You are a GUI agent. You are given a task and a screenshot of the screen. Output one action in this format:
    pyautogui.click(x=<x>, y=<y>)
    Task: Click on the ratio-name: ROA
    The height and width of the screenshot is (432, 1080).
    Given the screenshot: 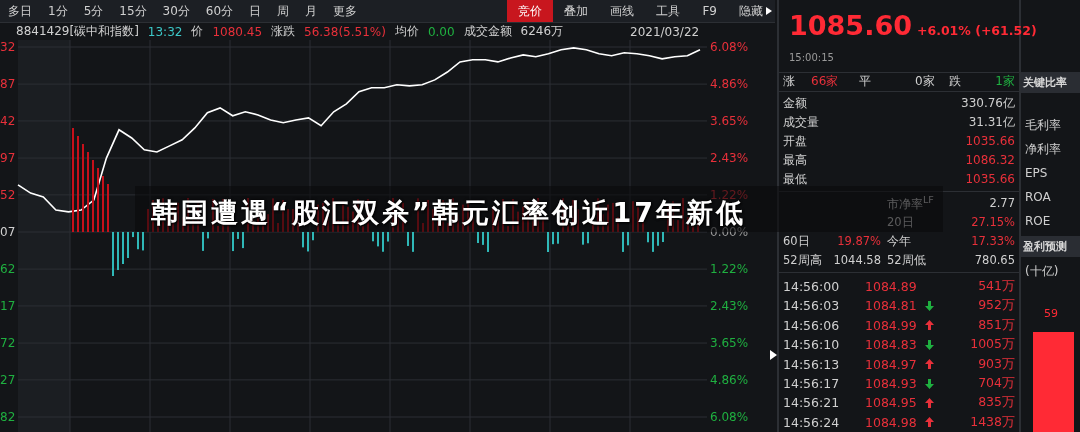 What is the action you would take?
    pyautogui.click(x=1038, y=197)
    